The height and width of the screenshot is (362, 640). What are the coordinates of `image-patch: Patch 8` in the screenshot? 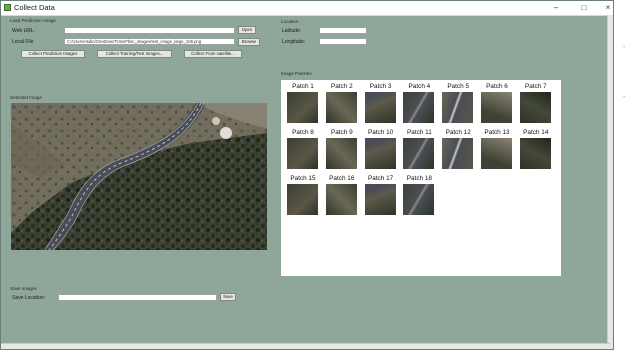 It's located at (303, 149).